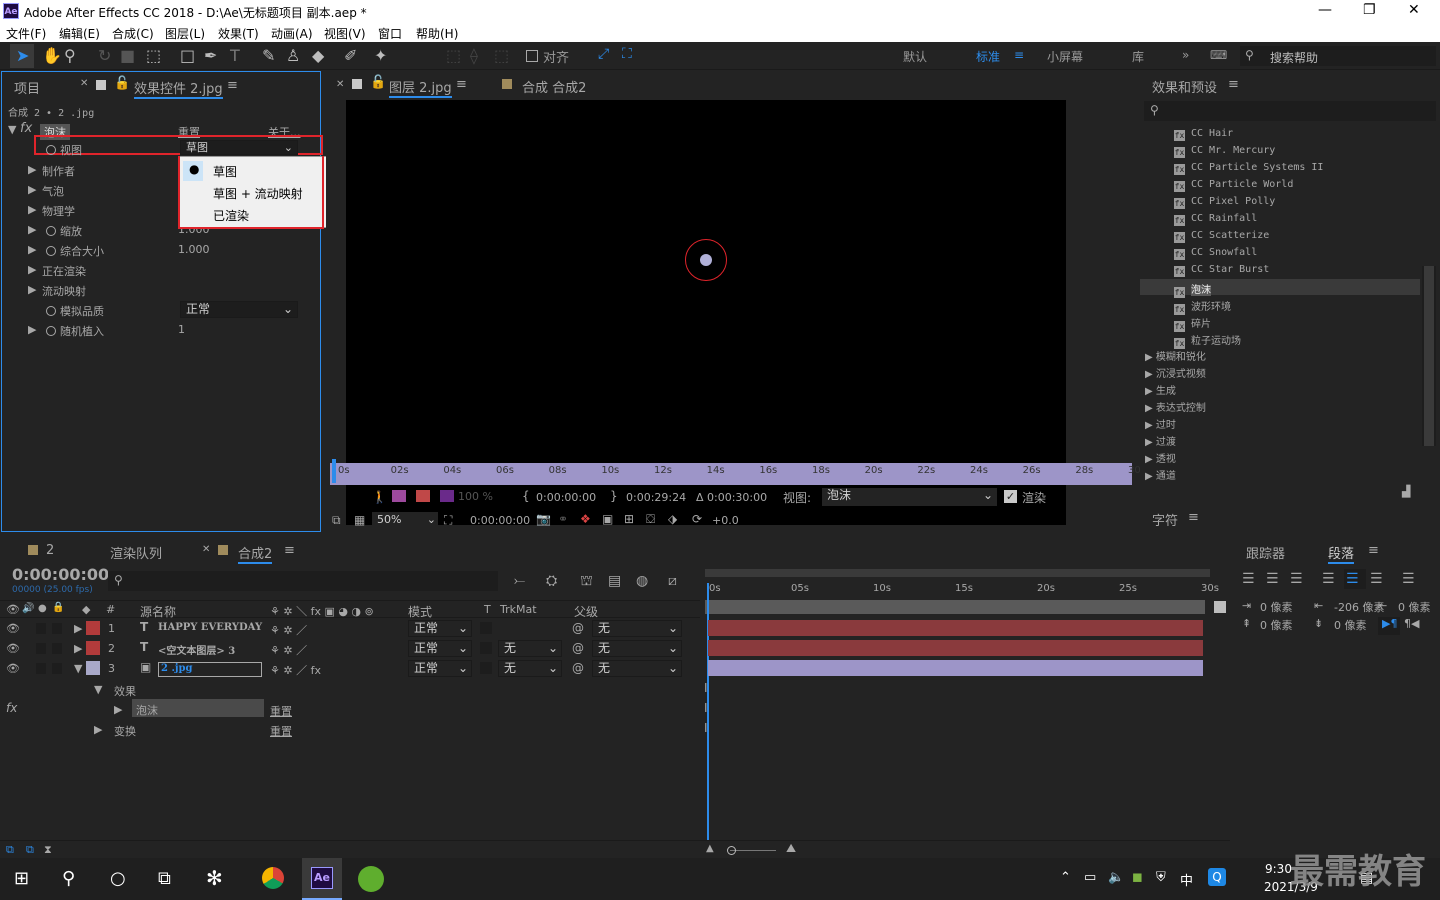 The image size is (1440, 900). What do you see at coordinates (178, 88) in the screenshot?
I see `tab-effect-controls: 效果控件 2.jpg` at bounding box center [178, 88].